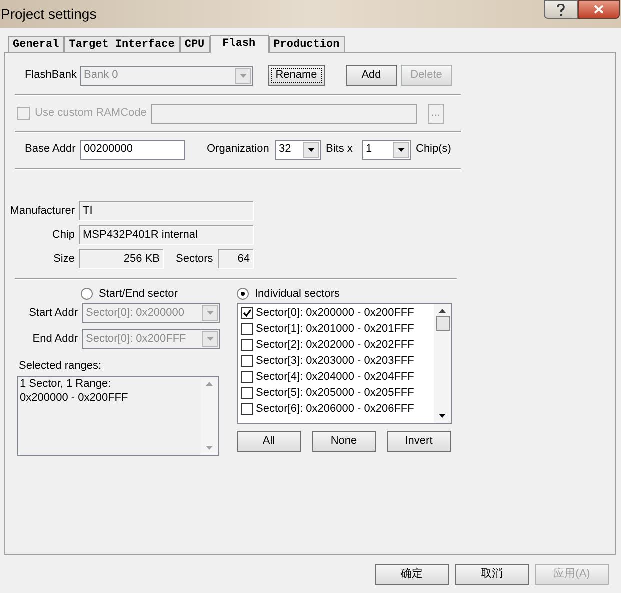 The image size is (621, 593). Describe the element at coordinates (298, 150) in the screenshot. I see `dropdown: 32` at that location.